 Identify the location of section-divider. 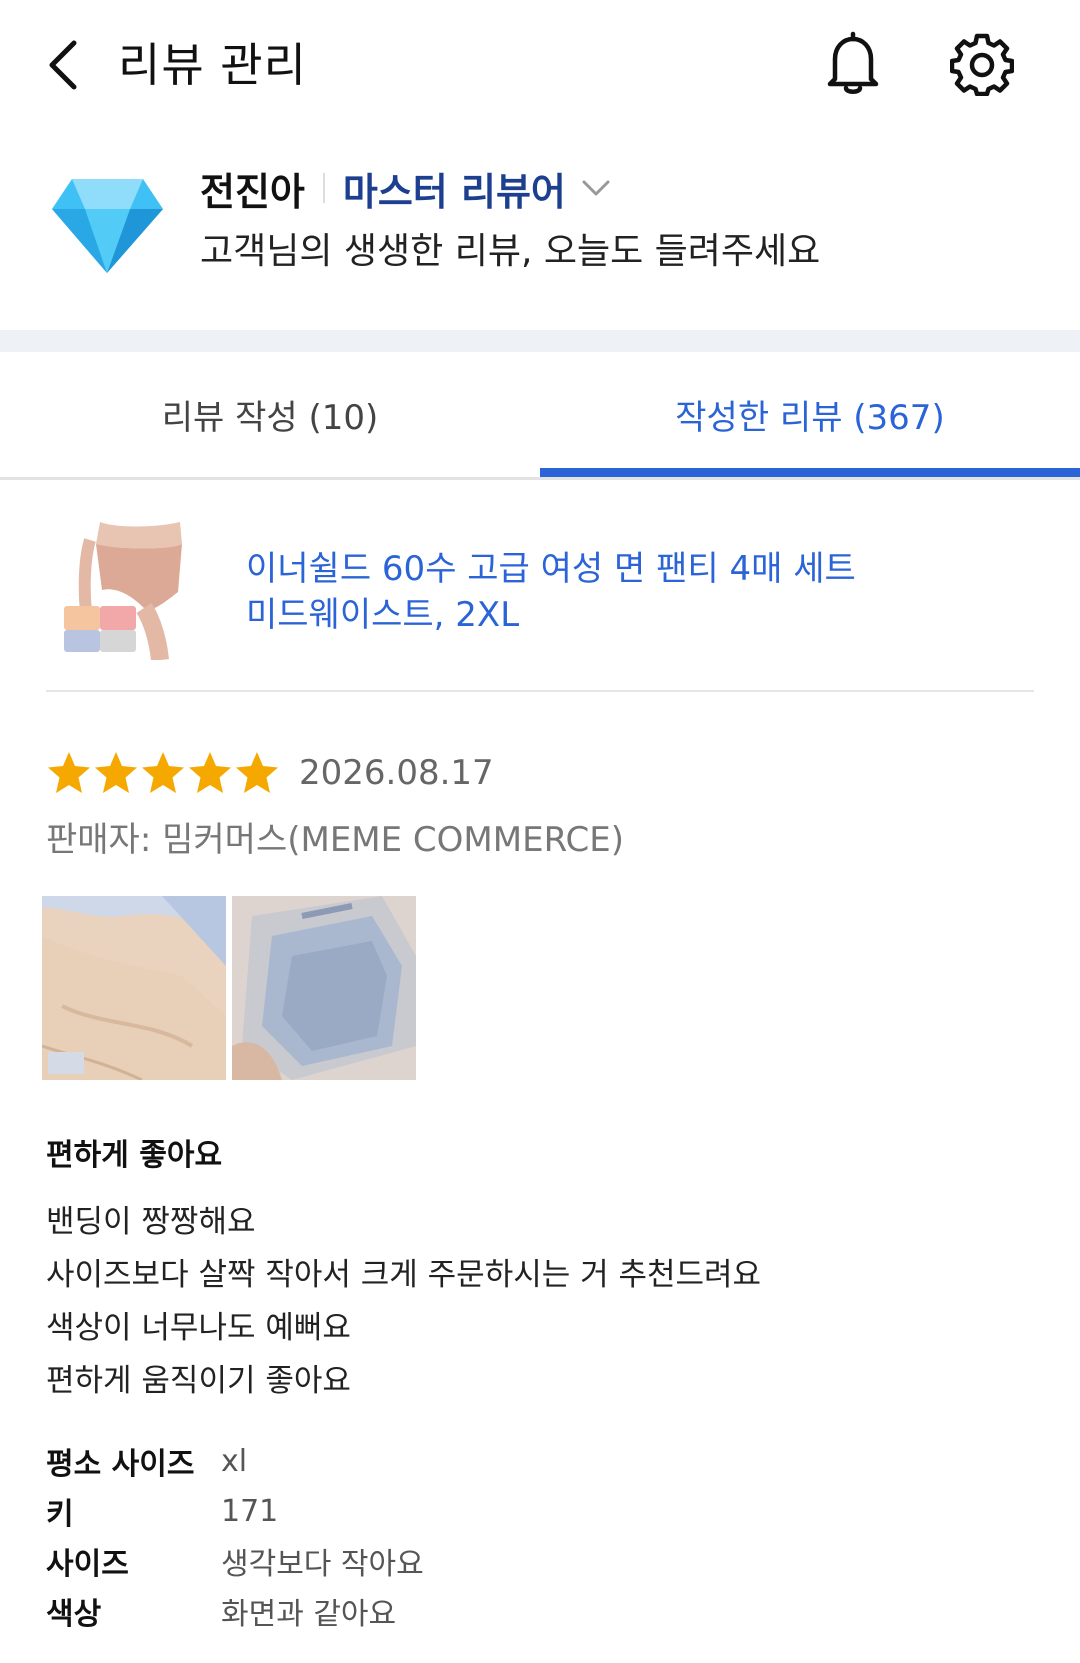
(540, 341).